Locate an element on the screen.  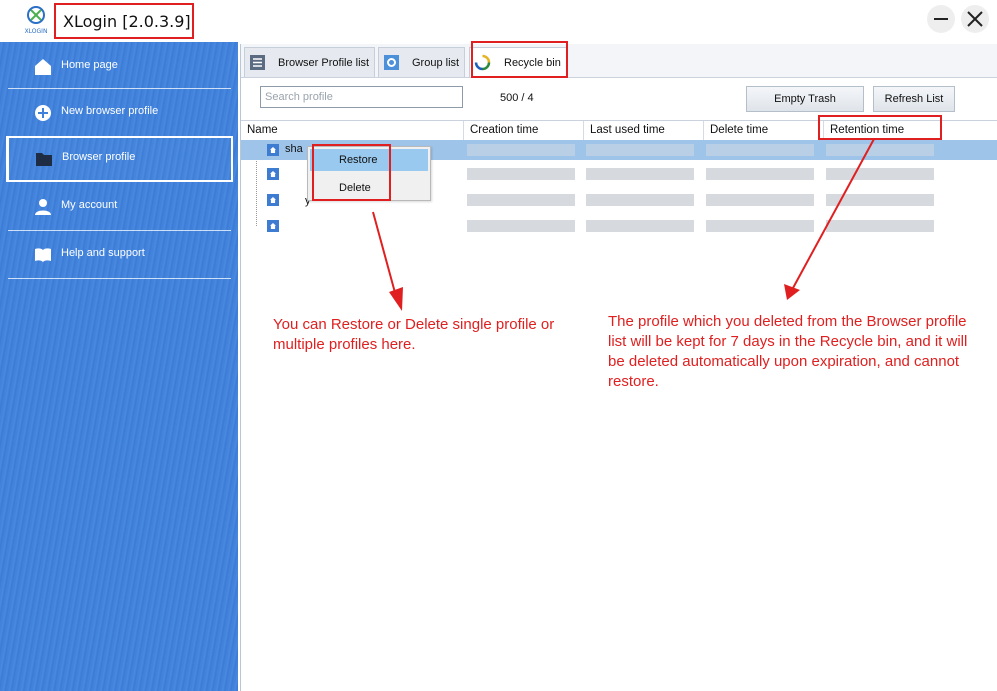
list-icon is located at coordinates (257, 62).